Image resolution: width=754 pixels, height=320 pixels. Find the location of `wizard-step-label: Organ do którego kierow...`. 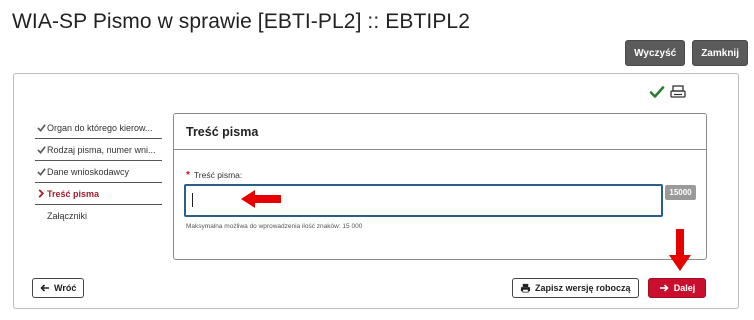

wizard-step-label: Organ do którego kierow... is located at coordinates (100, 127).